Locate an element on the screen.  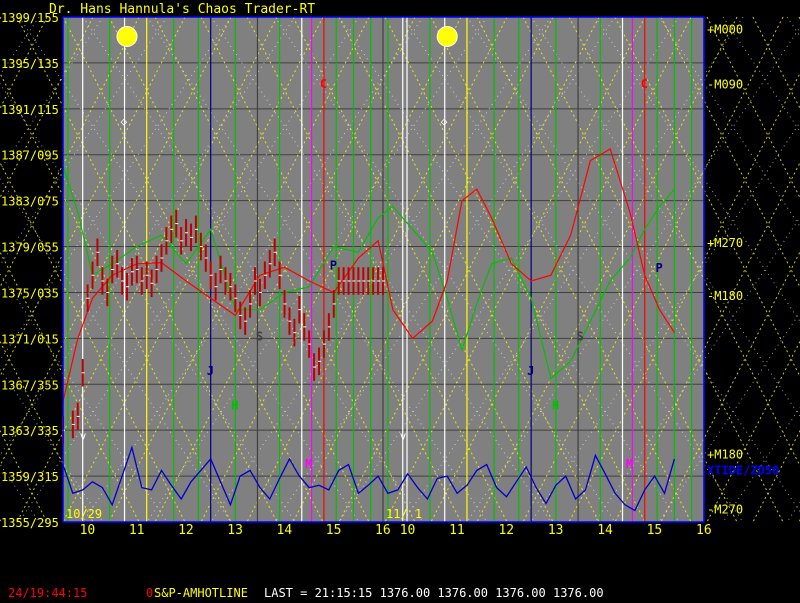
right-axis-label: +M000 is located at coordinates (725, 30).